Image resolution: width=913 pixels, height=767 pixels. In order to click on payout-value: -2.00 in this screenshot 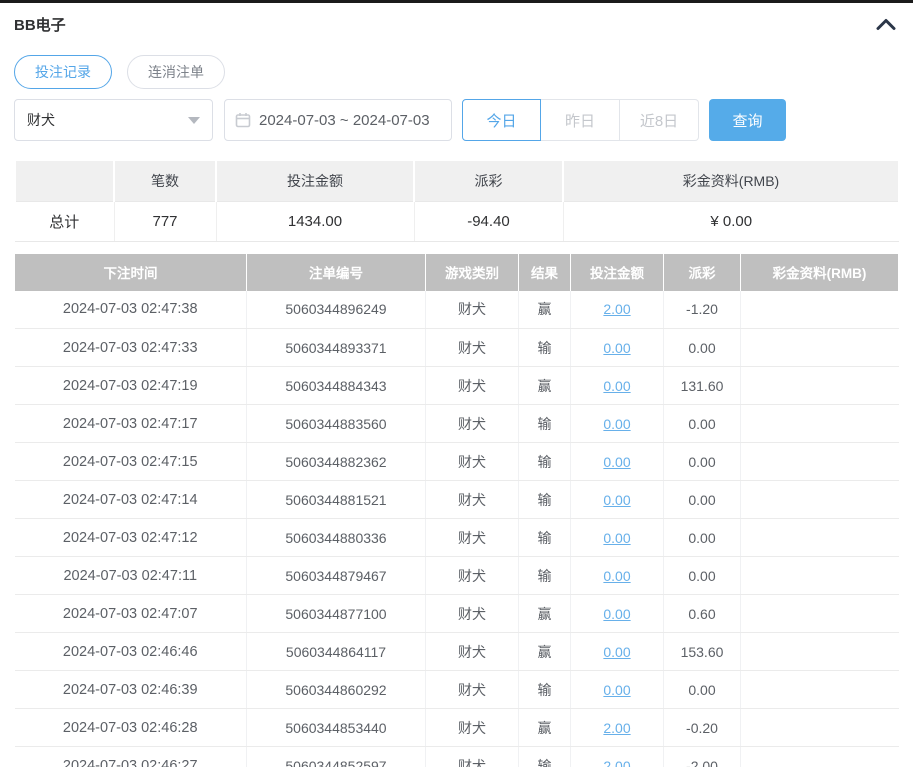, I will do `click(702, 756)`.